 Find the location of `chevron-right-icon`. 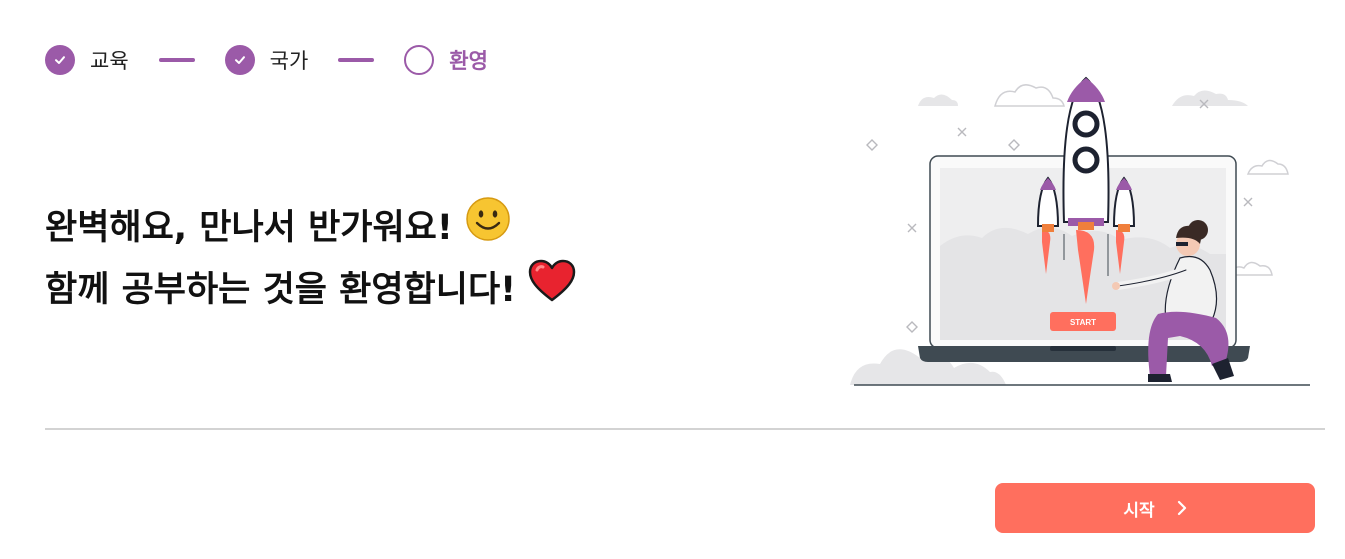

chevron-right-icon is located at coordinates (1182, 508).